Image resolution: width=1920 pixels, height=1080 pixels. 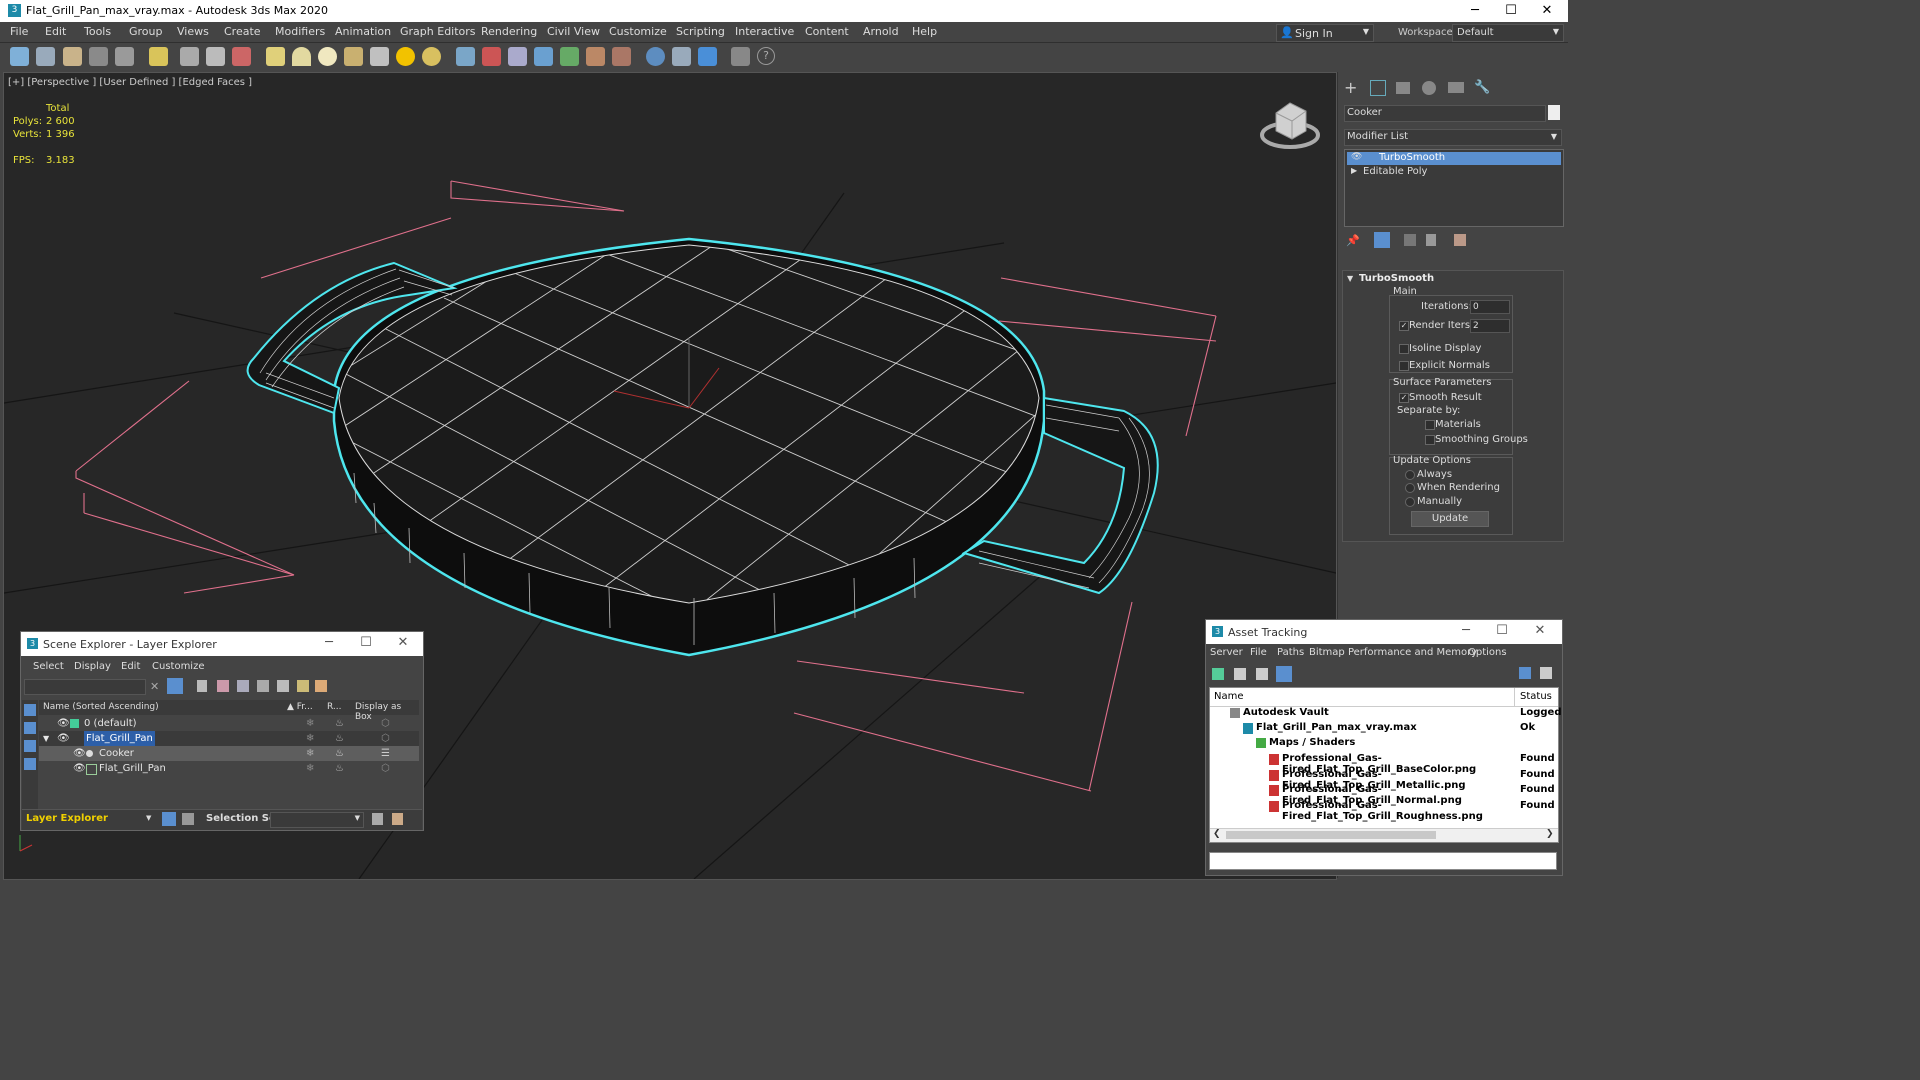 I want to click on sync-selection-icon, so click(x=321, y=686).